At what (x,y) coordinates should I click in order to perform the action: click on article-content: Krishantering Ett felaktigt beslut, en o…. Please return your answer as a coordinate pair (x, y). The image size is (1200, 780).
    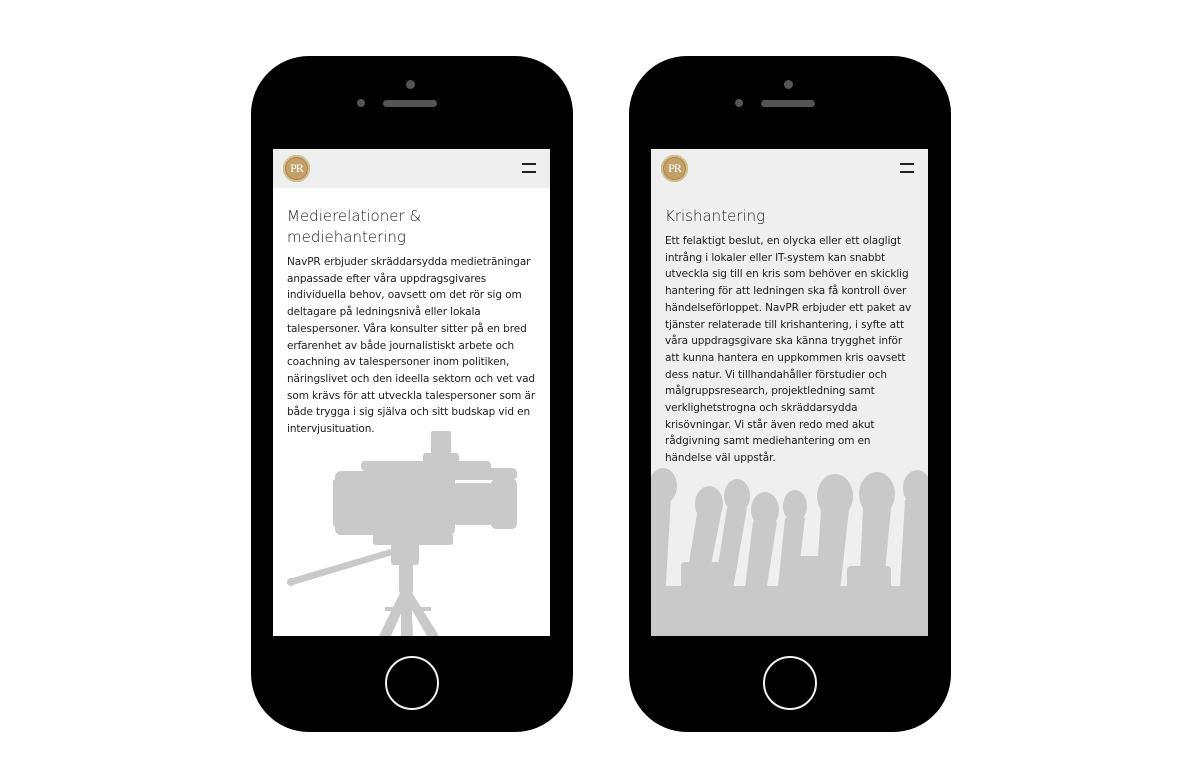
    Looking at the image, I should click on (791, 336).